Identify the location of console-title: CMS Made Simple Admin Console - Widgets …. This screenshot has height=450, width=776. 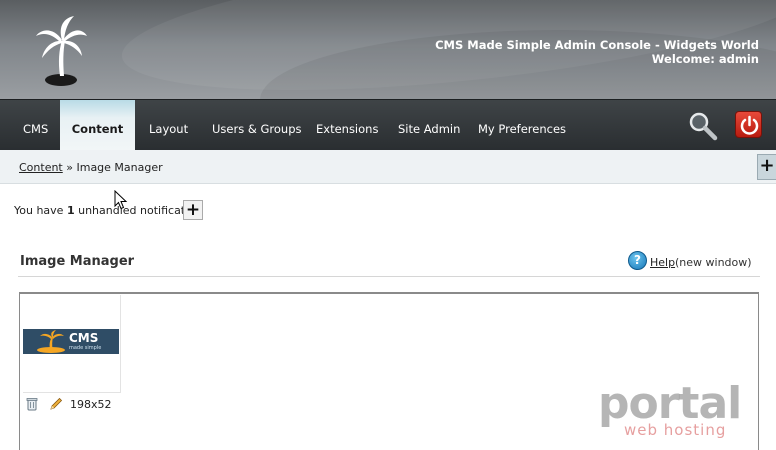
(597, 45).